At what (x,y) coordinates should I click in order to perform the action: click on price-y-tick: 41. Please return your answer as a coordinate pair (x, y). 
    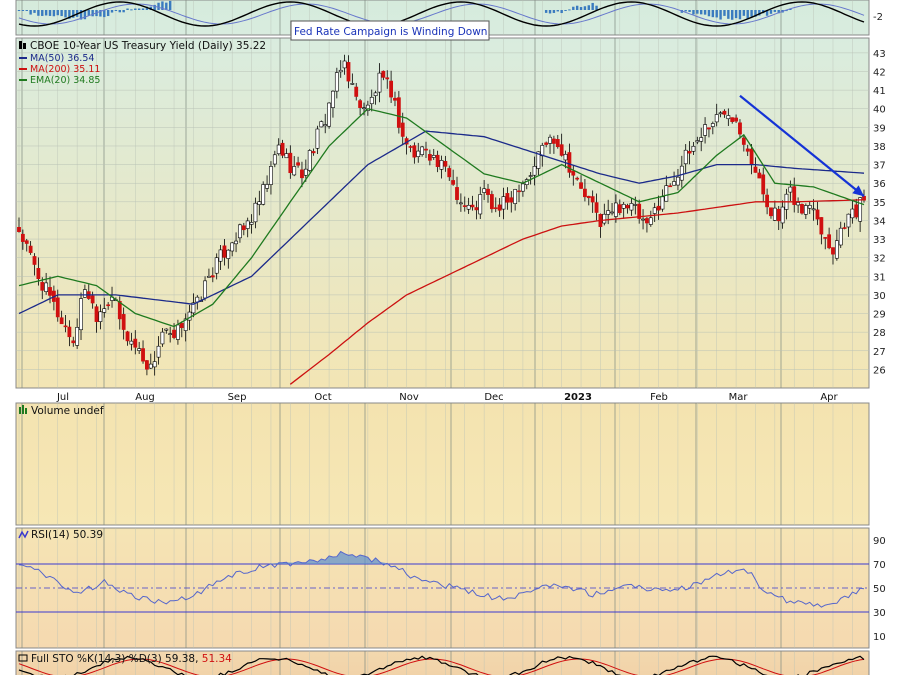
    Looking at the image, I should click on (879, 91).